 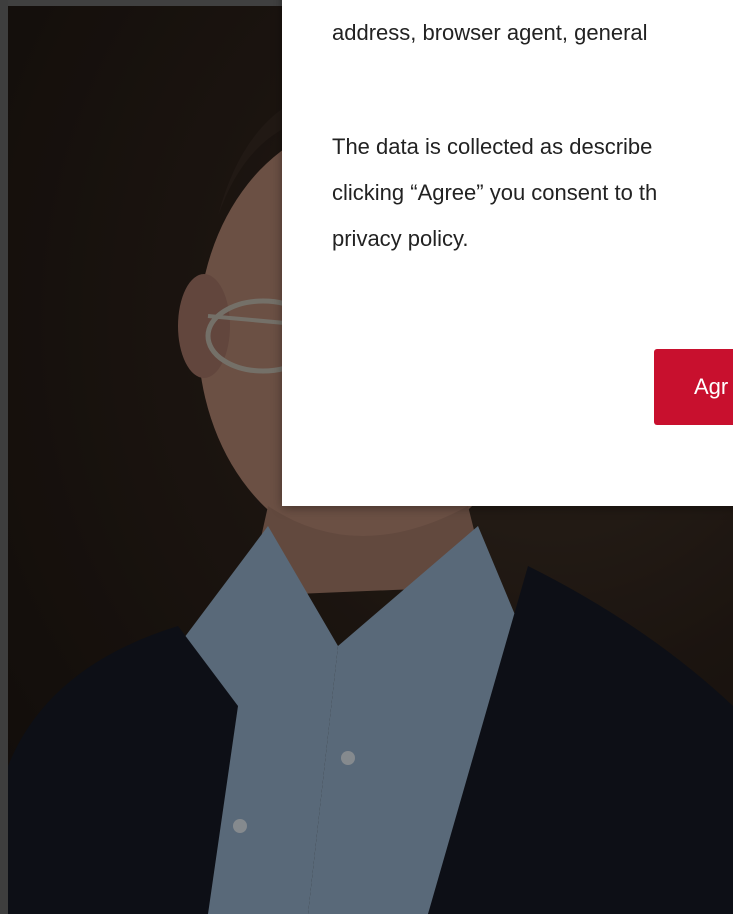 What do you see at coordinates (693, 387) in the screenshot?
I see `agree-button: Agr` at bounding box center [693, 387].